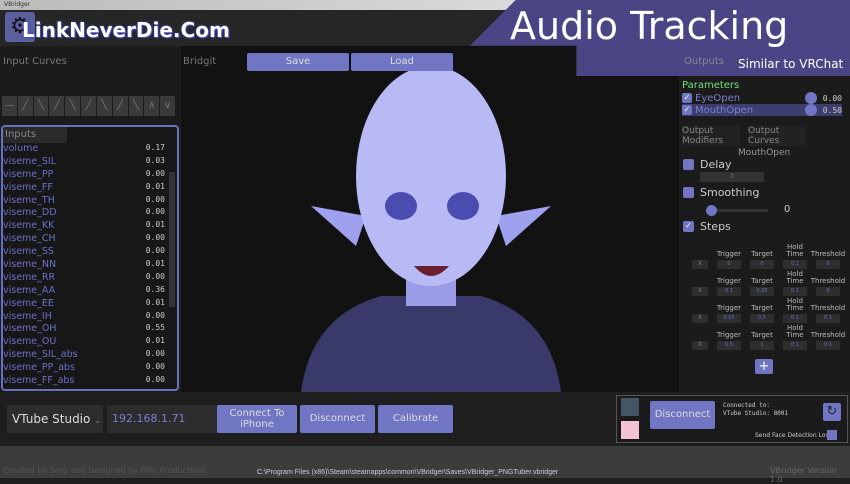 The width and height of the screenshot is (850, 484). I want to click on step-header: Trigger, so click(729, 254).